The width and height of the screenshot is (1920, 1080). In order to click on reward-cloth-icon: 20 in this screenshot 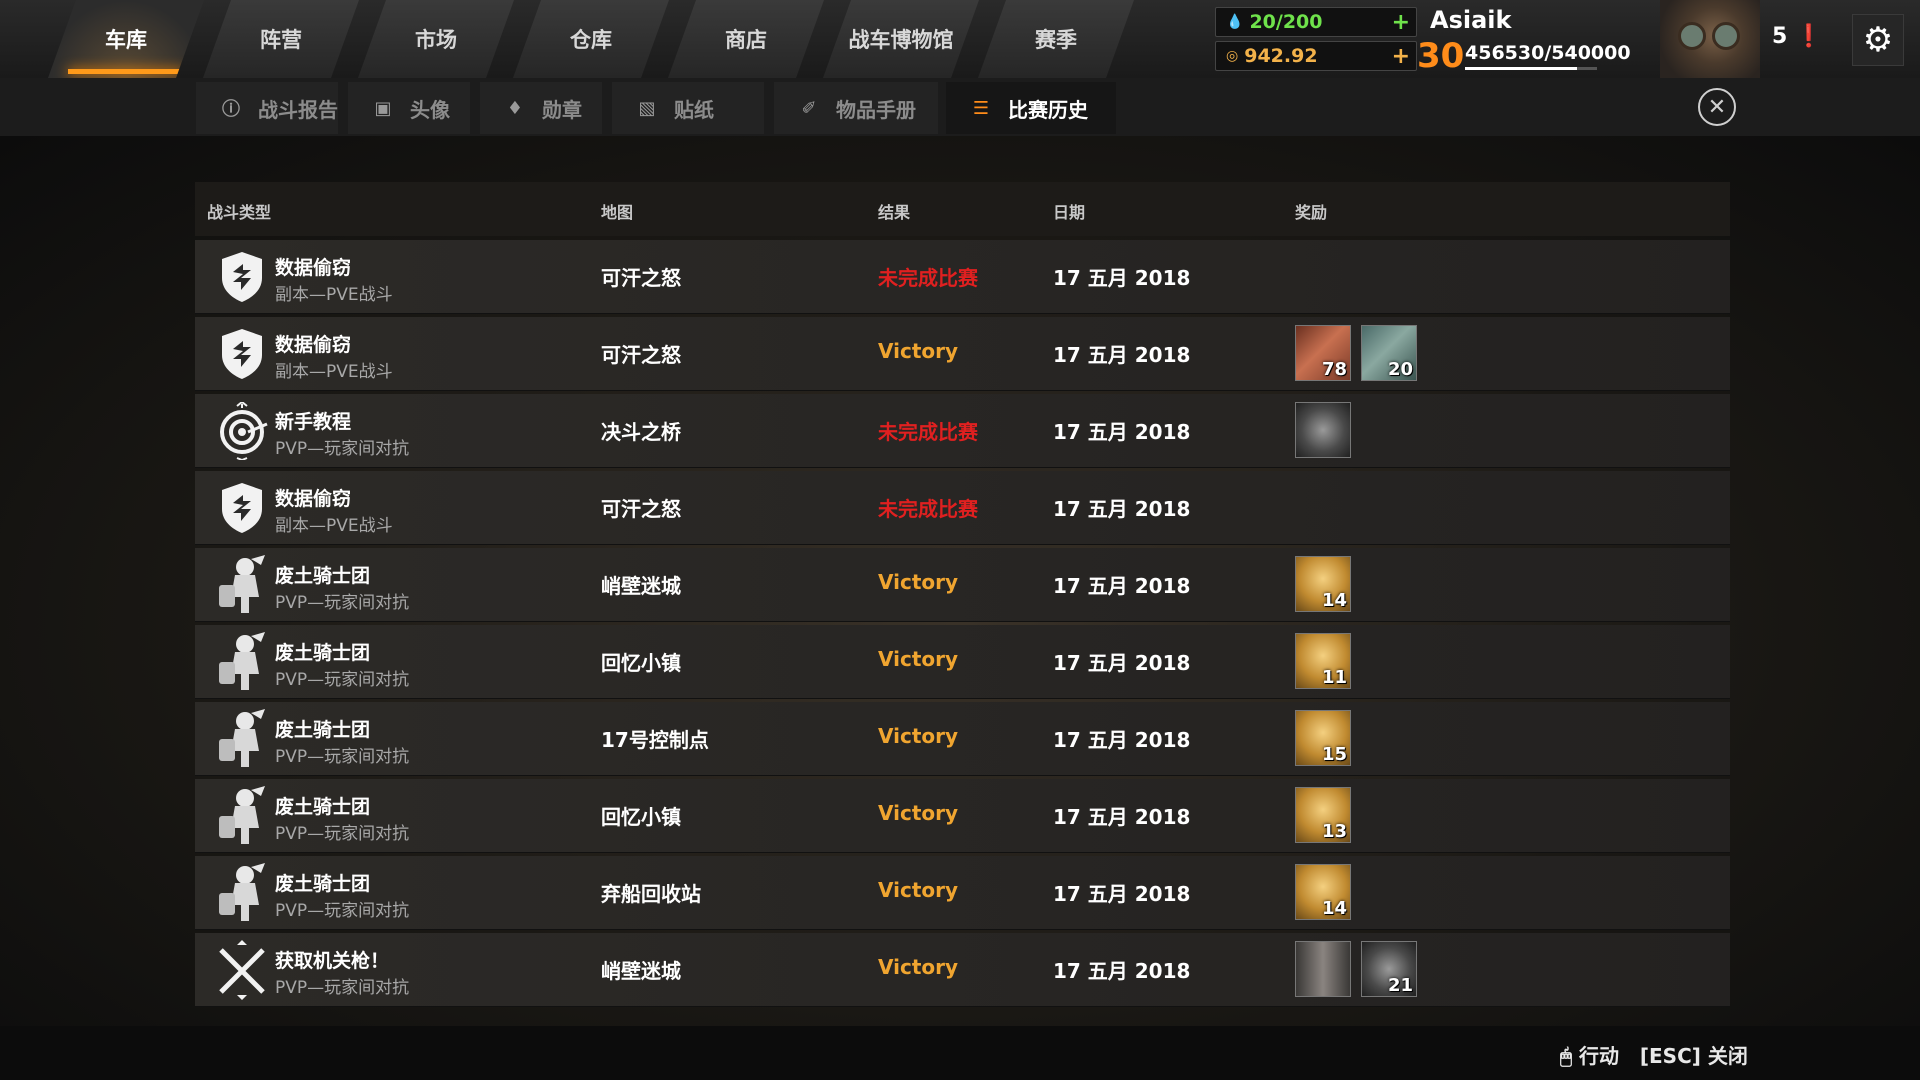, I will do `click(1389, 353)`.